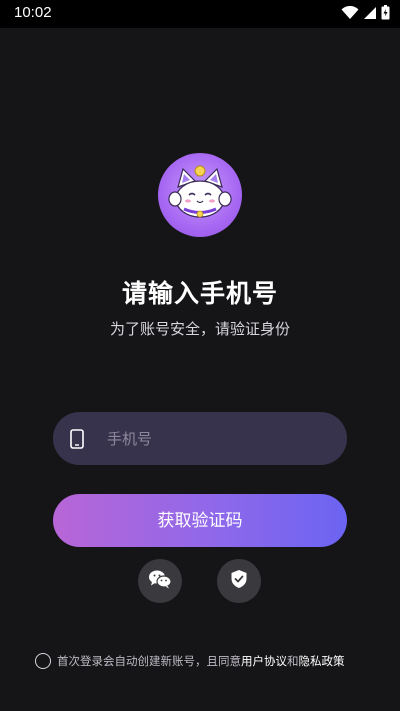 The height and width of the screenshot is (711, 400). I want to click on wechat-icon, so click(160, 581).